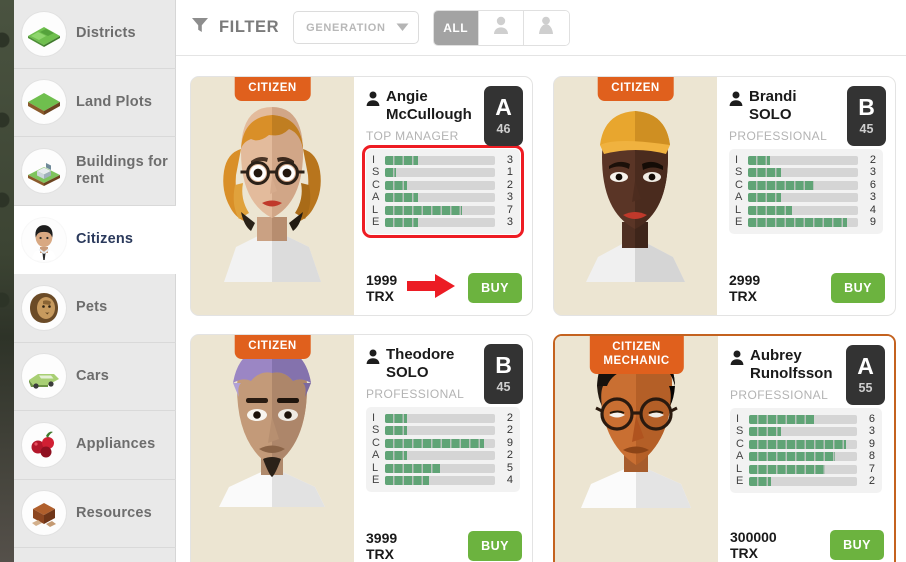 The height and width of the screenshot is (562, 906). I want to click on male-icon, so click(501, 27).